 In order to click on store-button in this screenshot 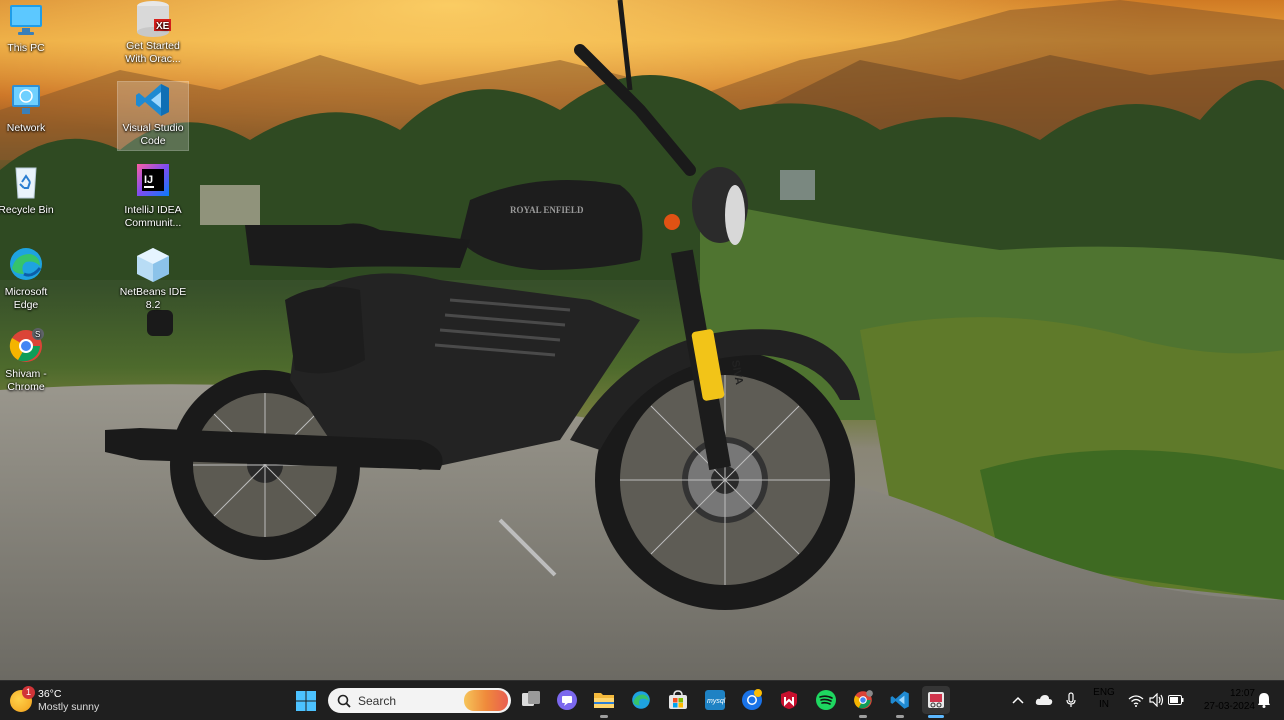, I will do `click(678, 700)`.